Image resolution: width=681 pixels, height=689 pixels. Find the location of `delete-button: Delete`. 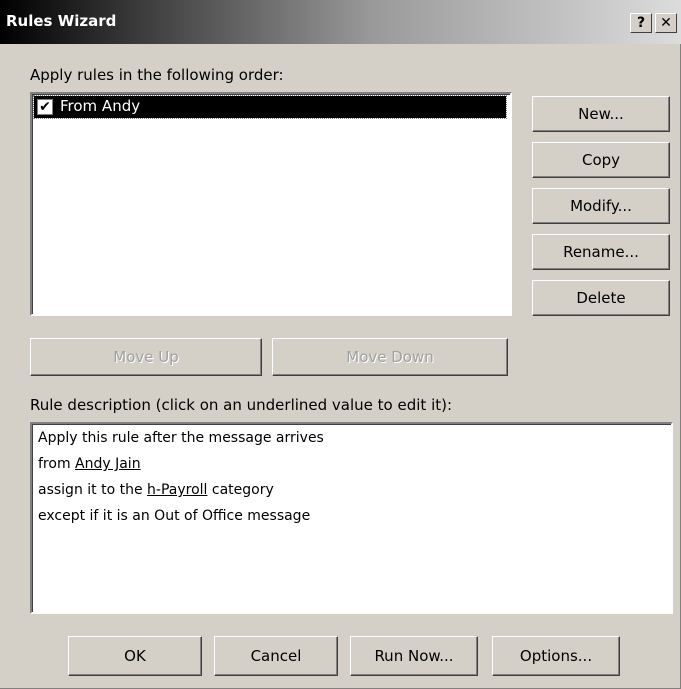

delete-button: Delete is located at coordinates (601, 298).